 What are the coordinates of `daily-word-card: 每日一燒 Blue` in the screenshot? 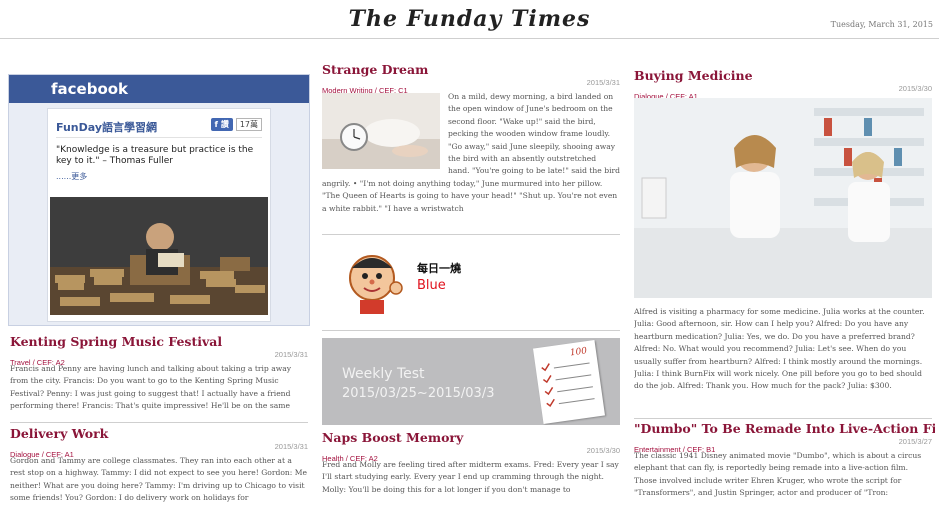 It's located at (471, 281).